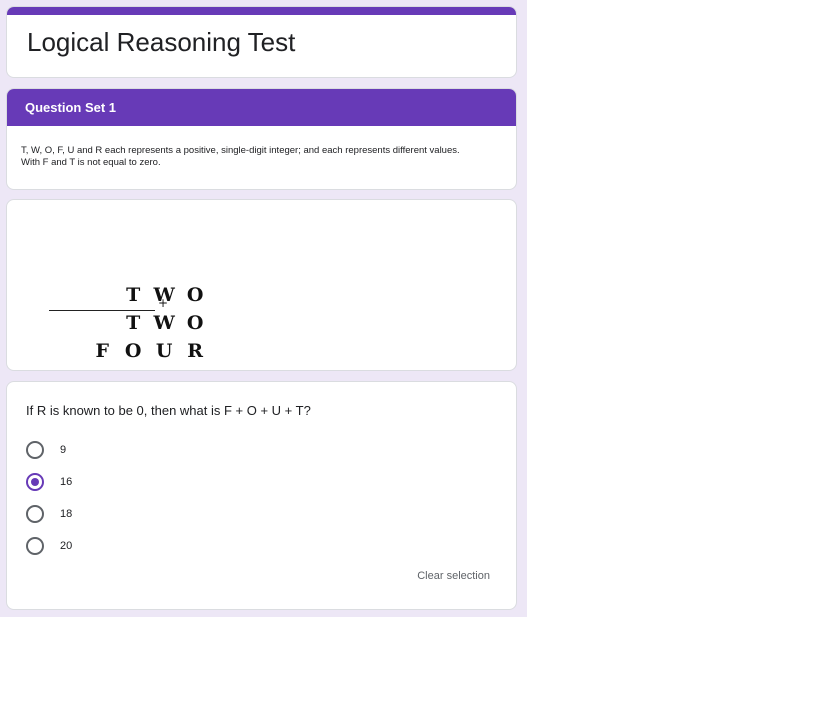  What do you see at coordinates (46, 450) in the screenshot?
I see `option-9: 9` at bounding box center [46, 450].